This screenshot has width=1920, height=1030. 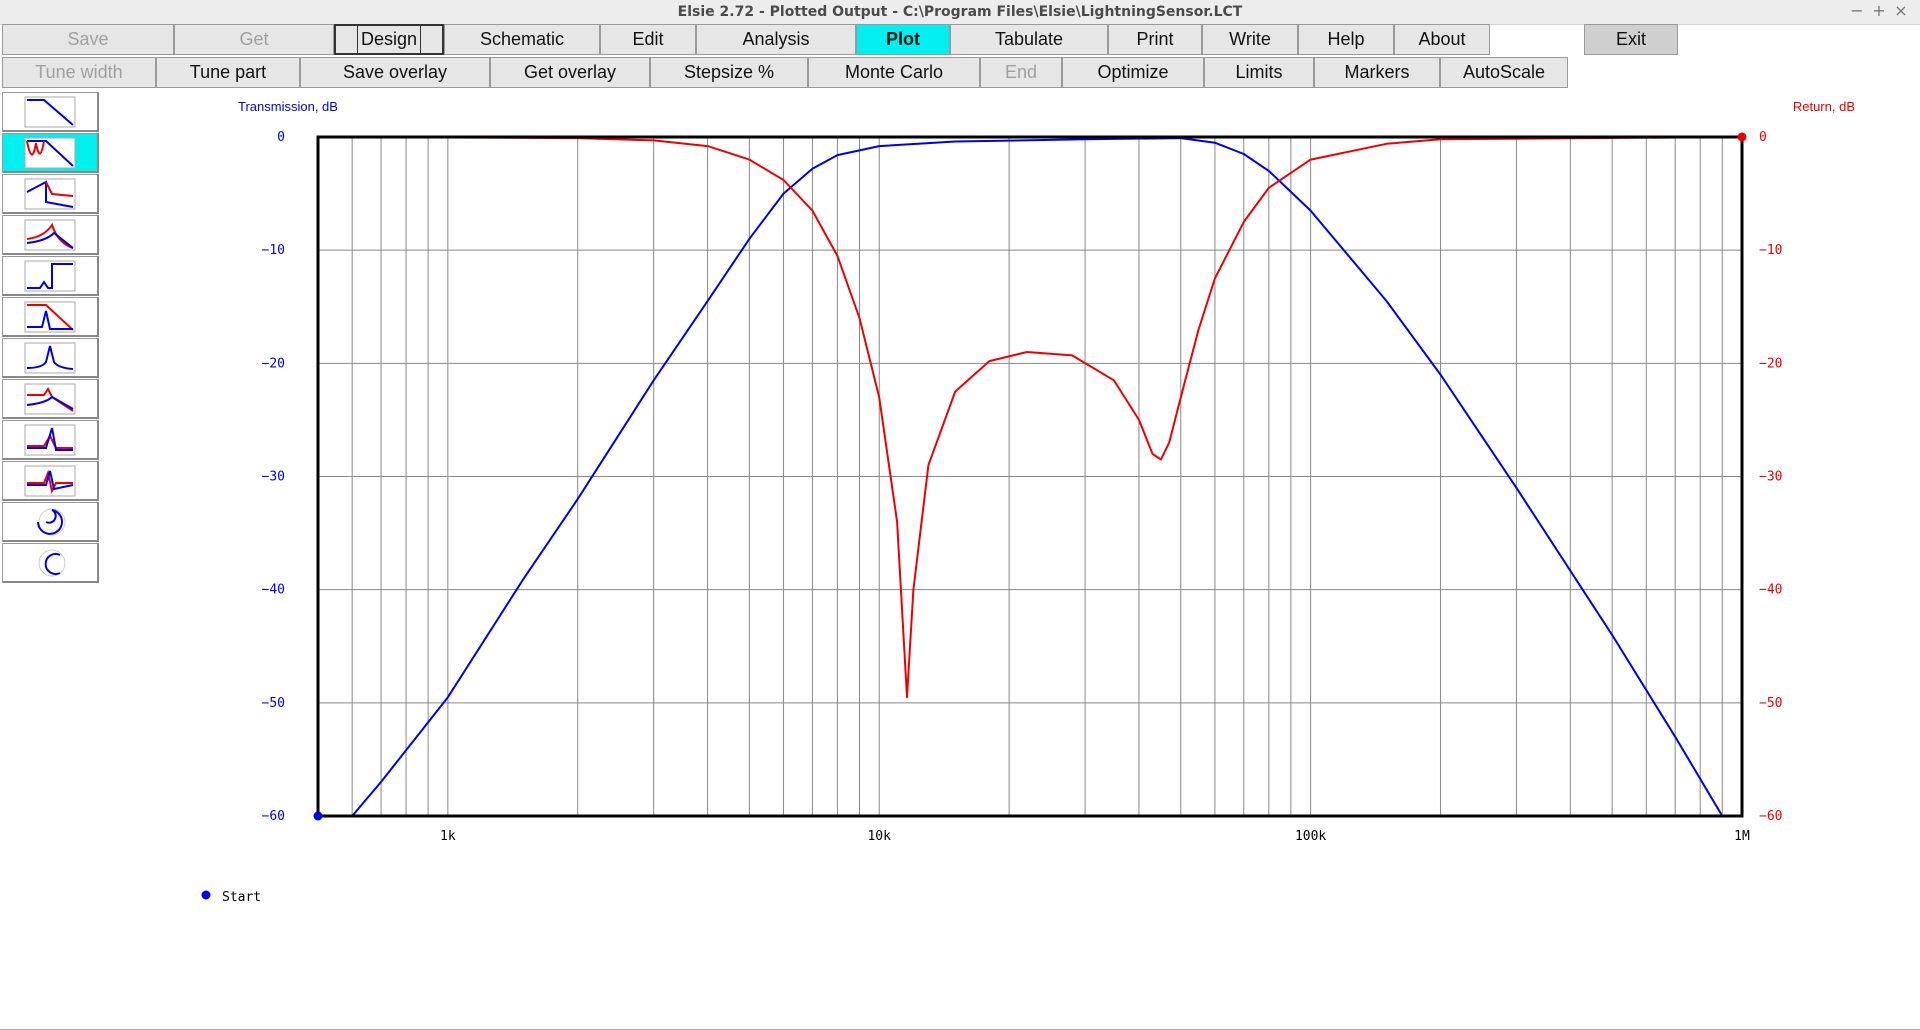 I want to click on right-tick-label: −40, so click(x=1770, y=590).